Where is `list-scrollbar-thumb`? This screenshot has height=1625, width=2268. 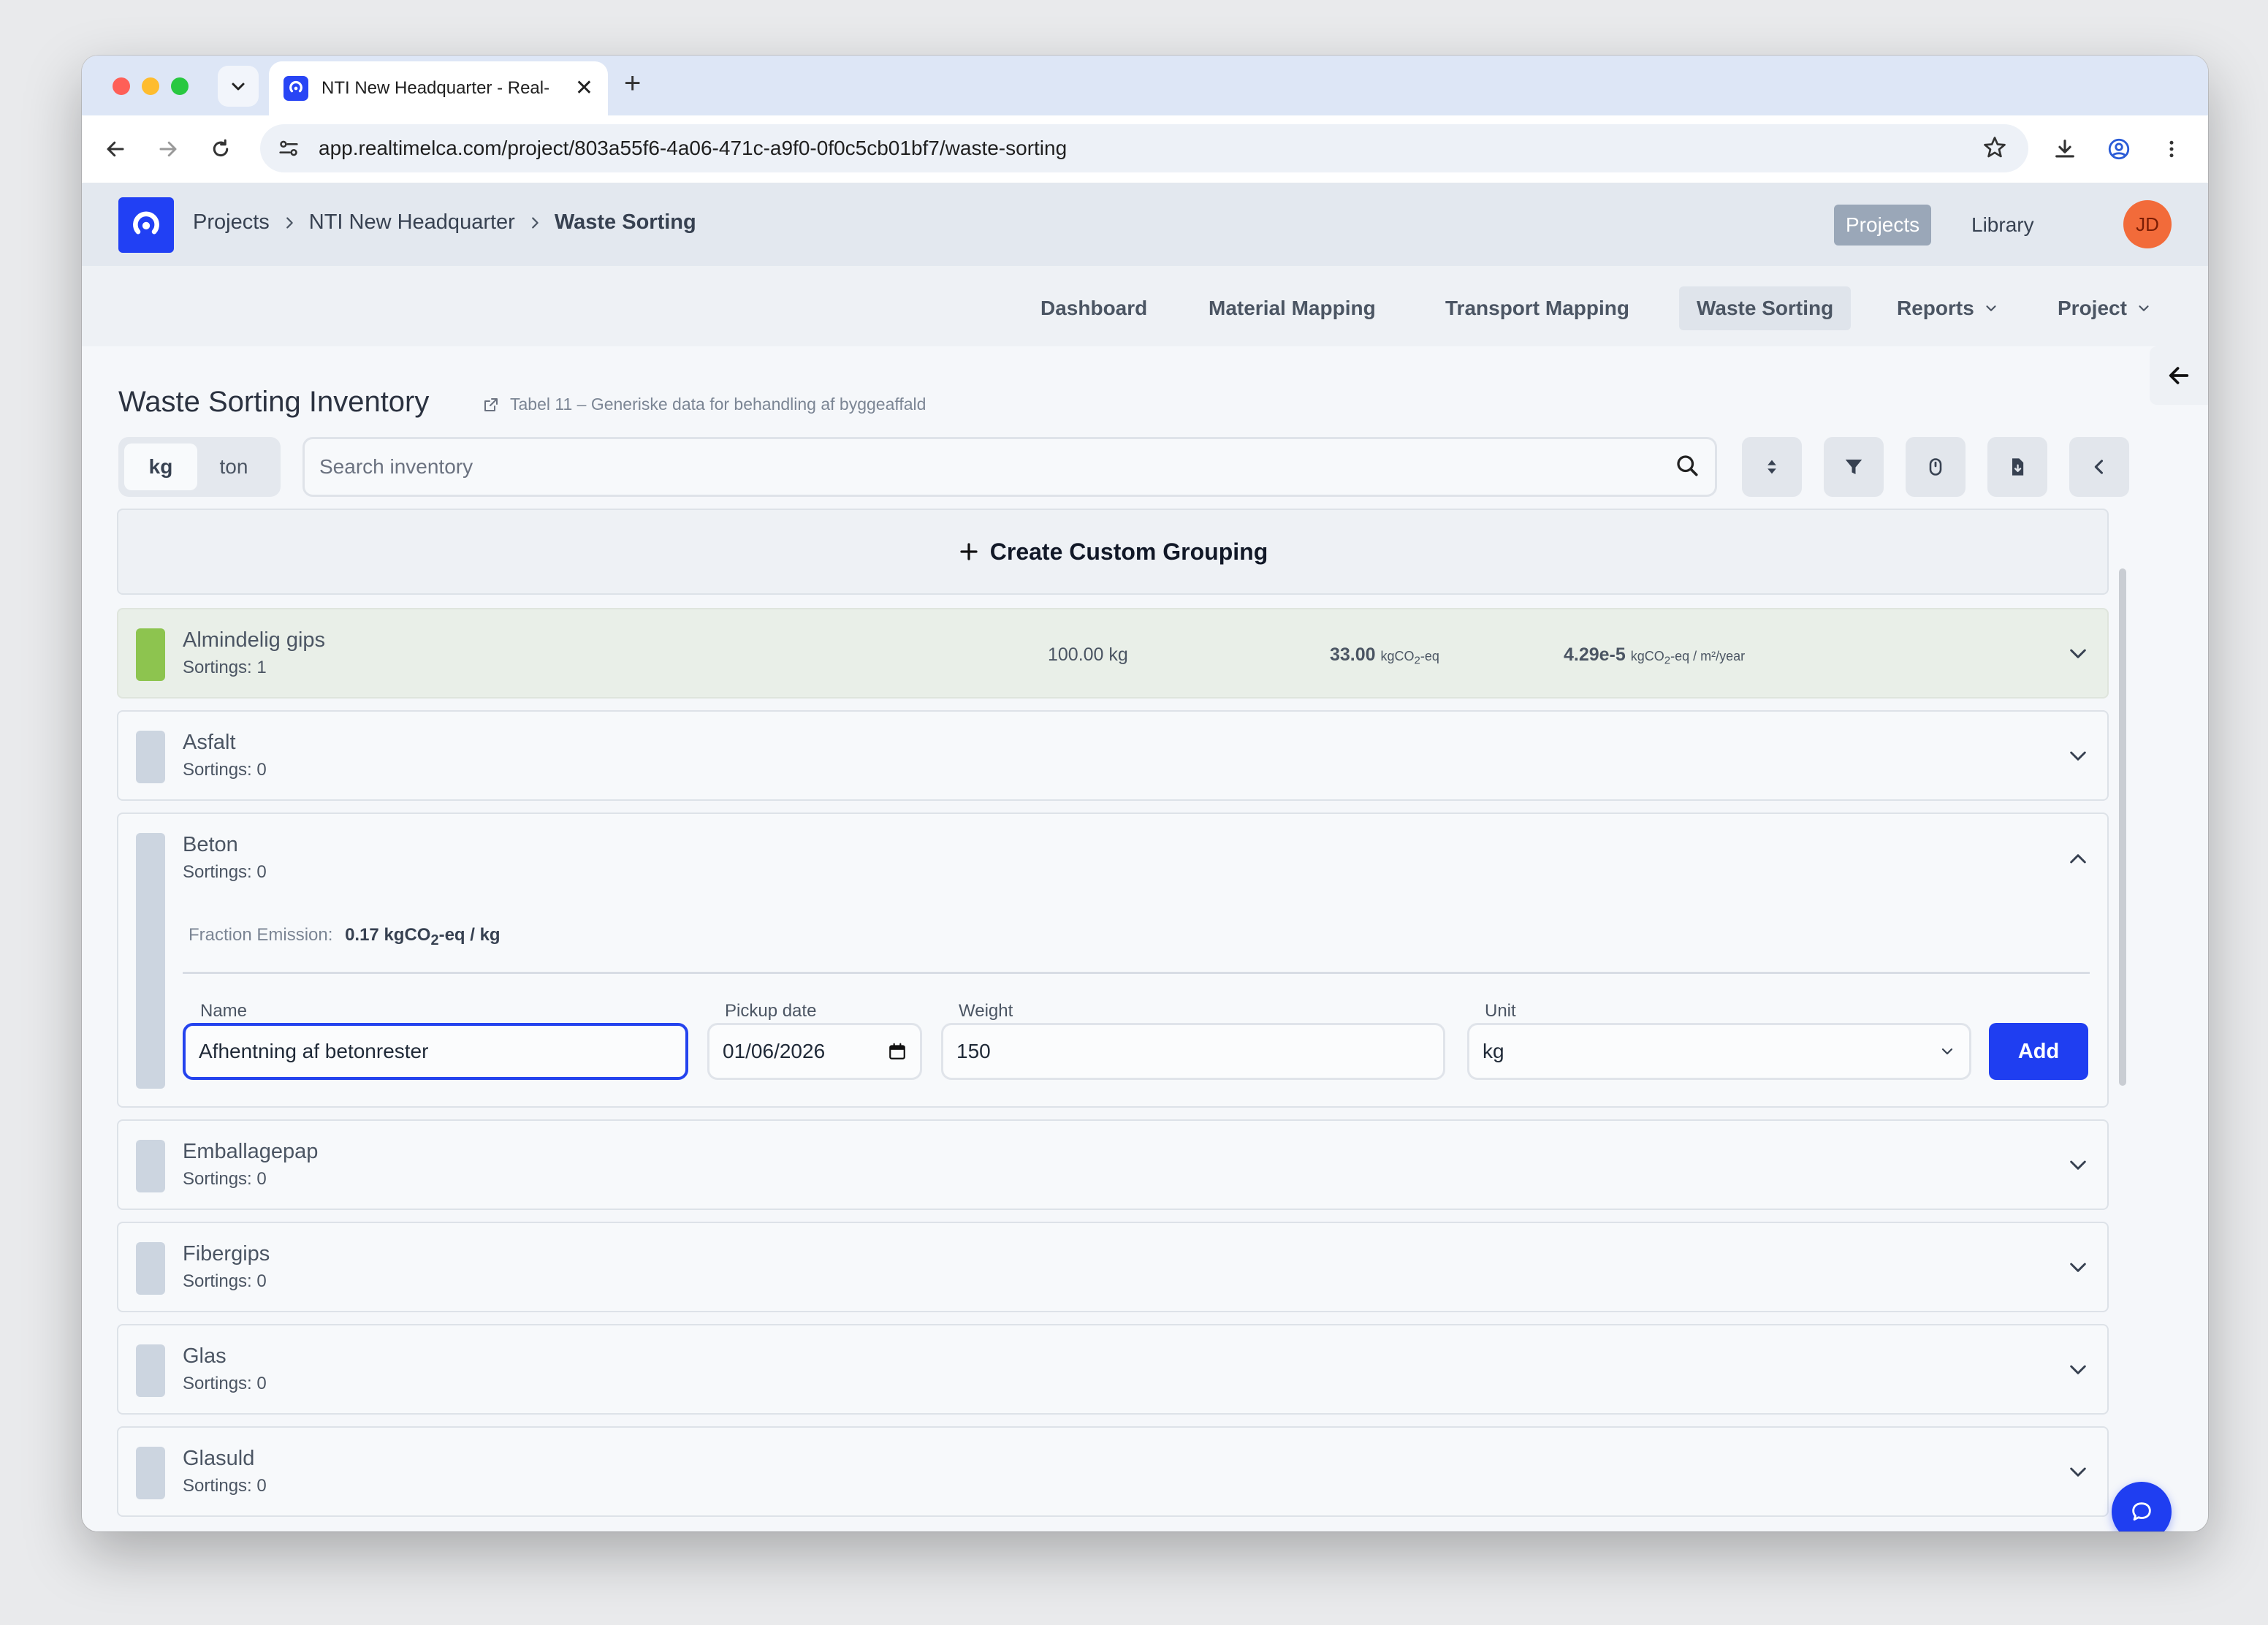 list-scrollbar-thumb is located at coordinates (2122, 827).